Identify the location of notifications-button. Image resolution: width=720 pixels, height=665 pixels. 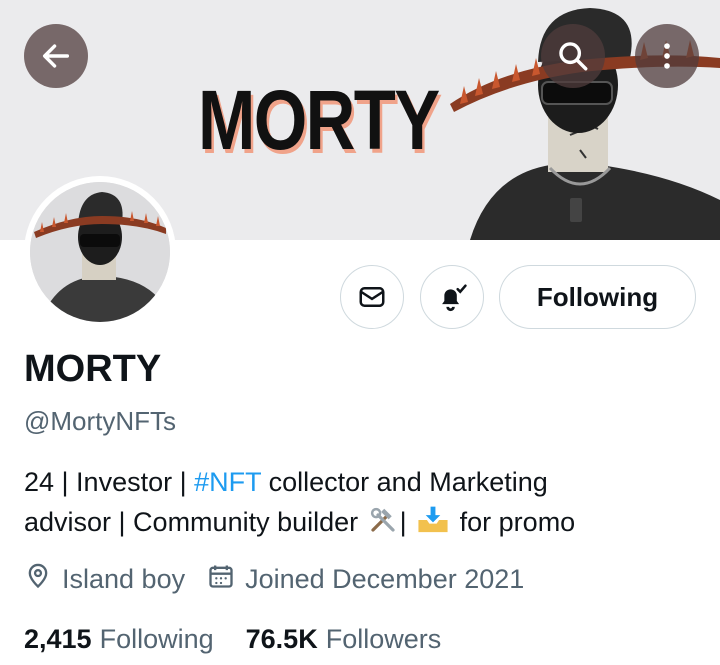
(452, 297).